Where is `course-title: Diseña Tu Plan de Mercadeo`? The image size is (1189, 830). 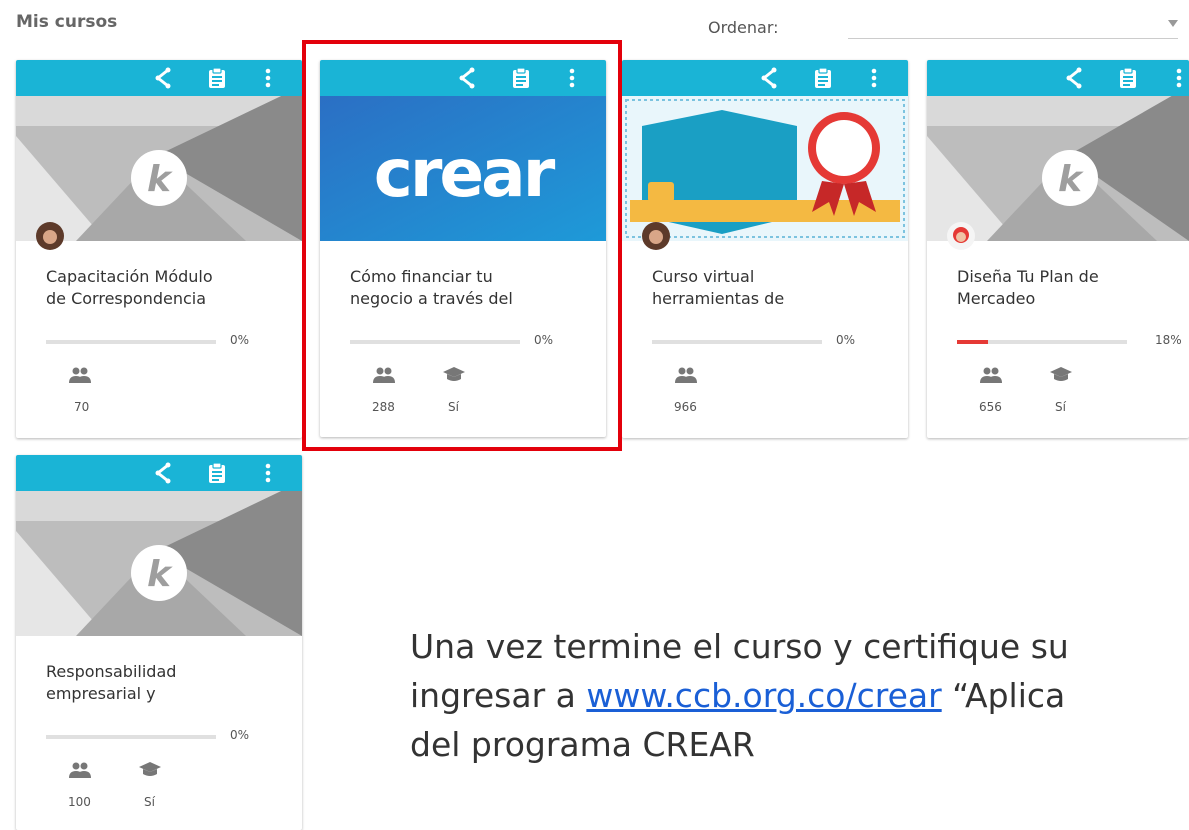 course-title: Diseña Tu Plan de Mercadeo is located at coordinates (1073, 288).